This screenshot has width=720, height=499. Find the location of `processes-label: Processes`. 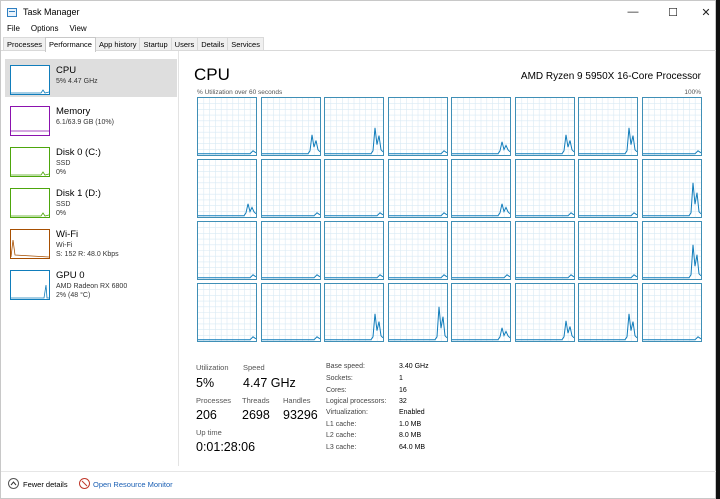

processes-label: Processes is located at coordinates (214, 400).